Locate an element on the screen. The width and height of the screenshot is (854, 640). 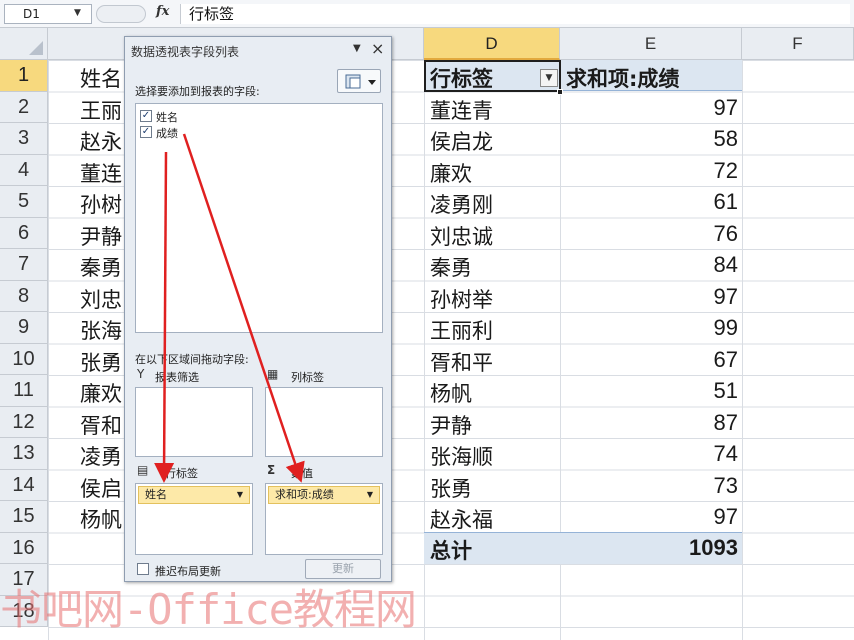
annotation-arrows is located at coordinates (229, 308).